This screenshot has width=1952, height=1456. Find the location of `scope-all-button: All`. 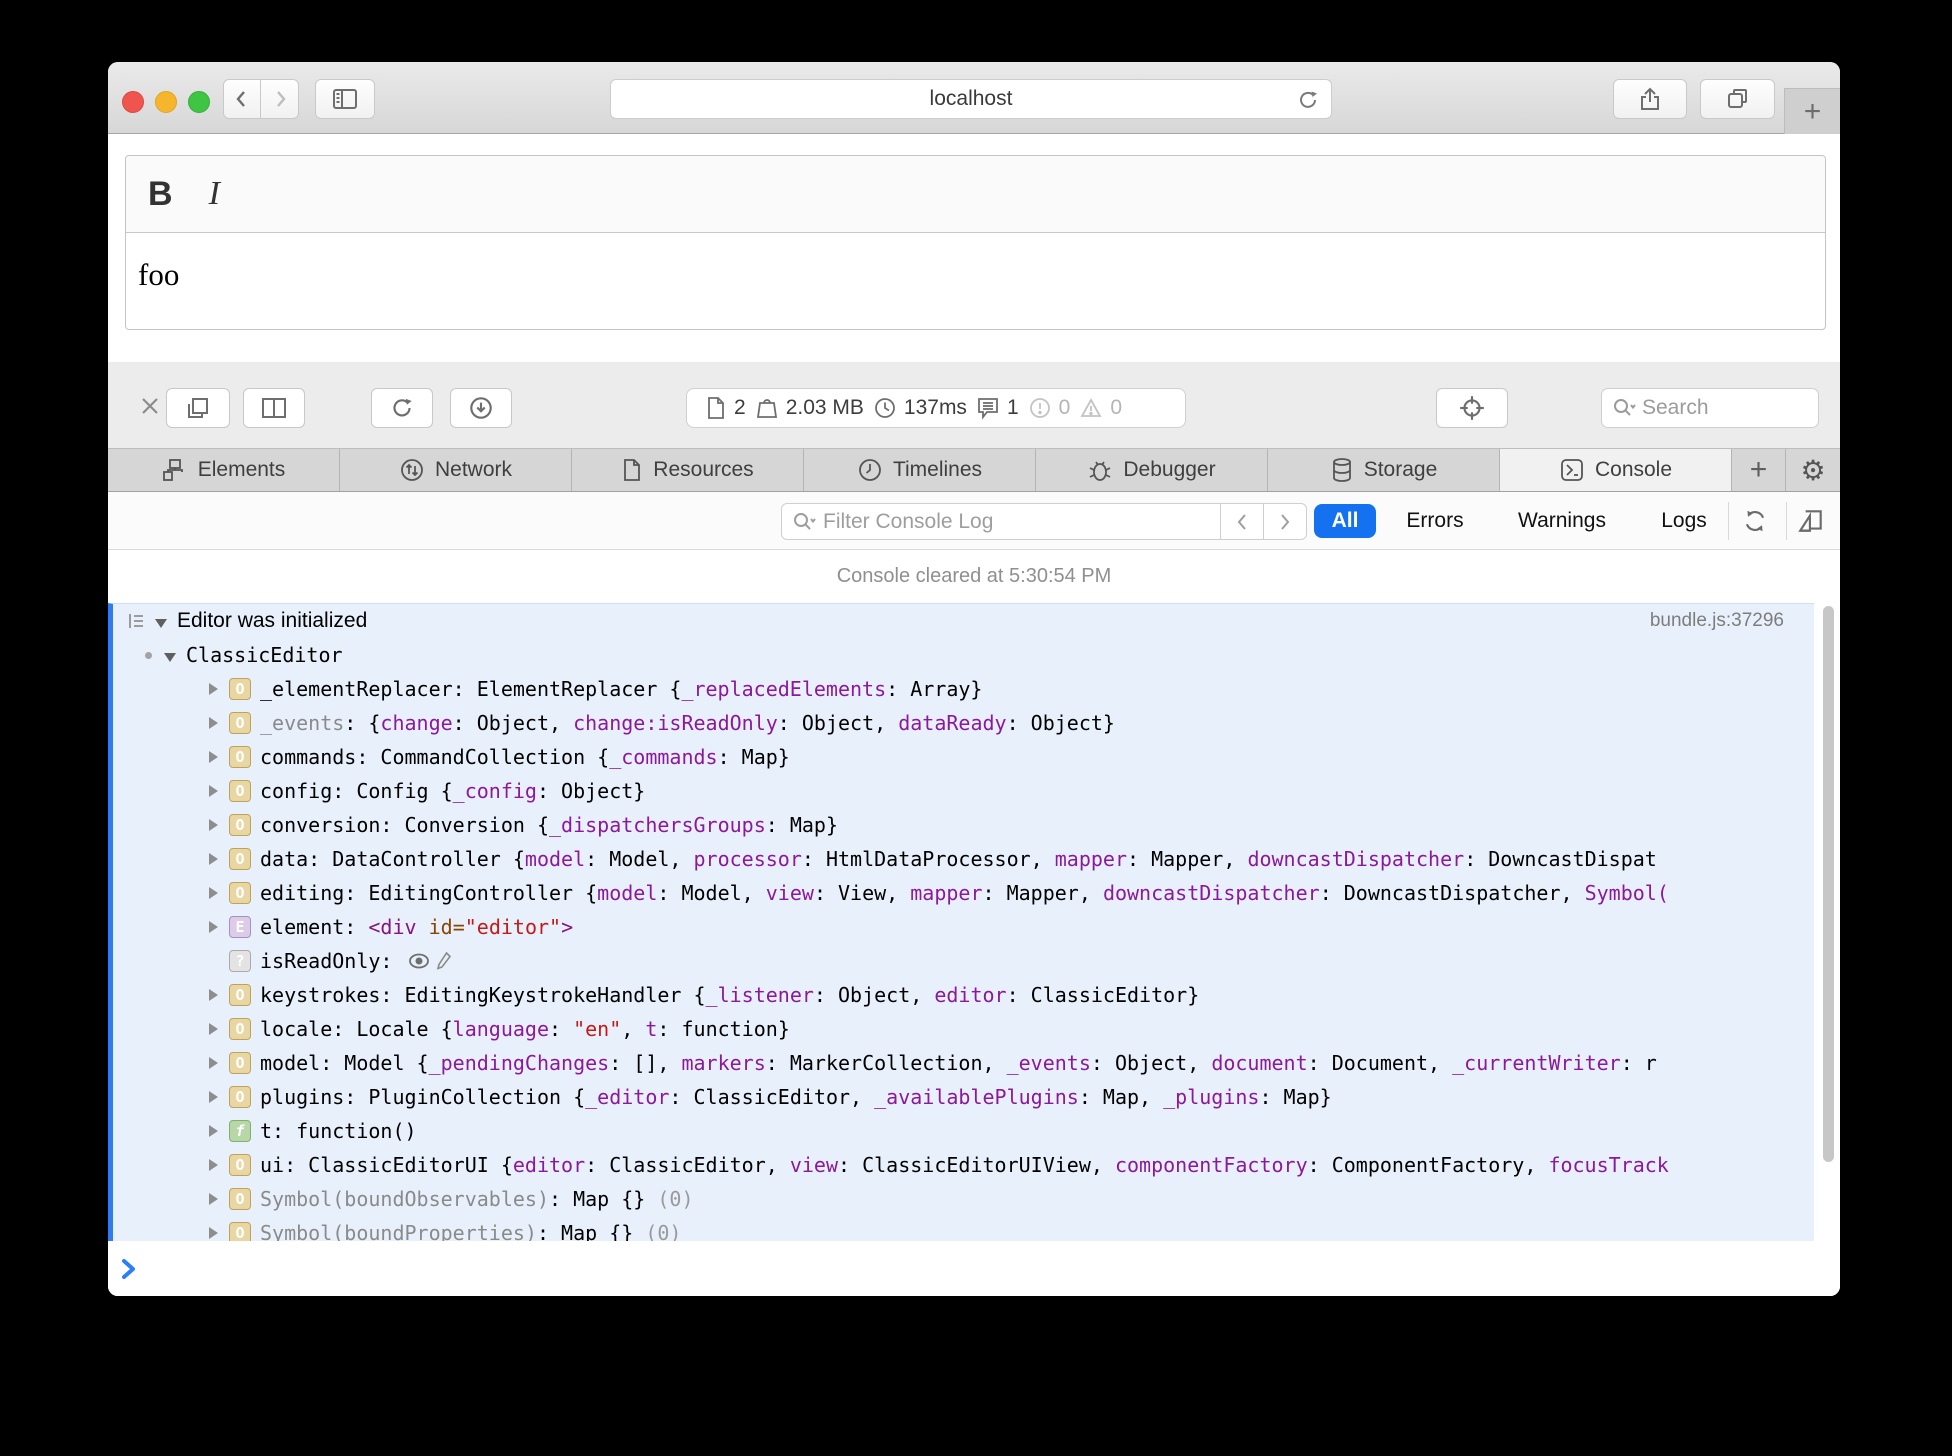

scope-all-button: All is located at coordinates (1345, 521).